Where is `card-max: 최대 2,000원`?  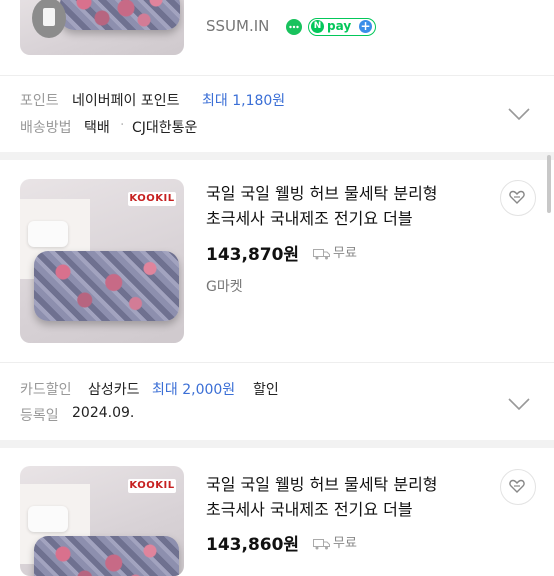
card-max: 최대 2,000원 is located at coordinates (194, 390).